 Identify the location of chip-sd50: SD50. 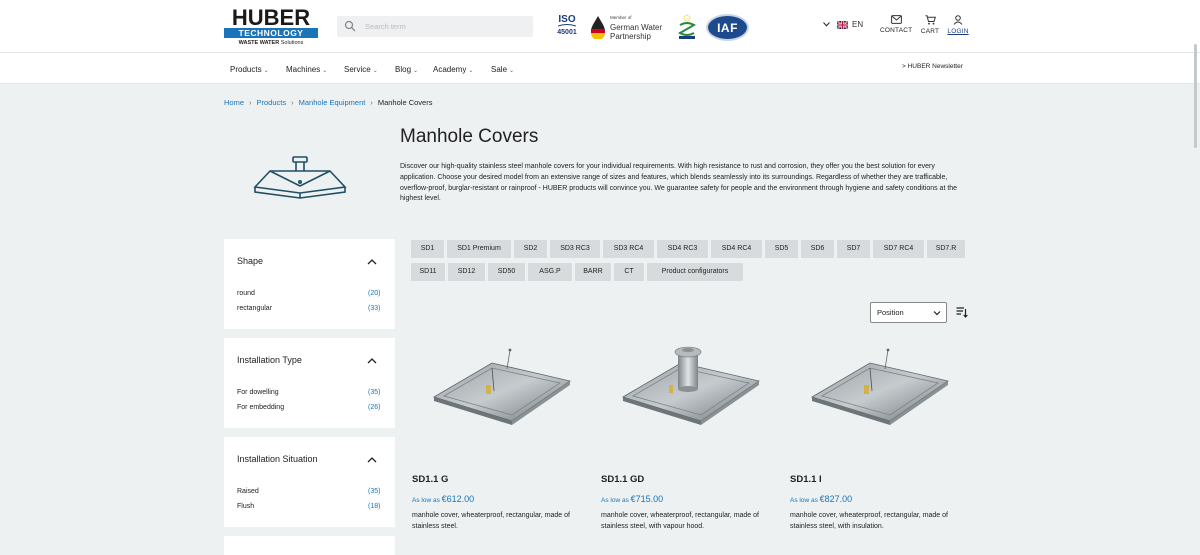
(506, 272).